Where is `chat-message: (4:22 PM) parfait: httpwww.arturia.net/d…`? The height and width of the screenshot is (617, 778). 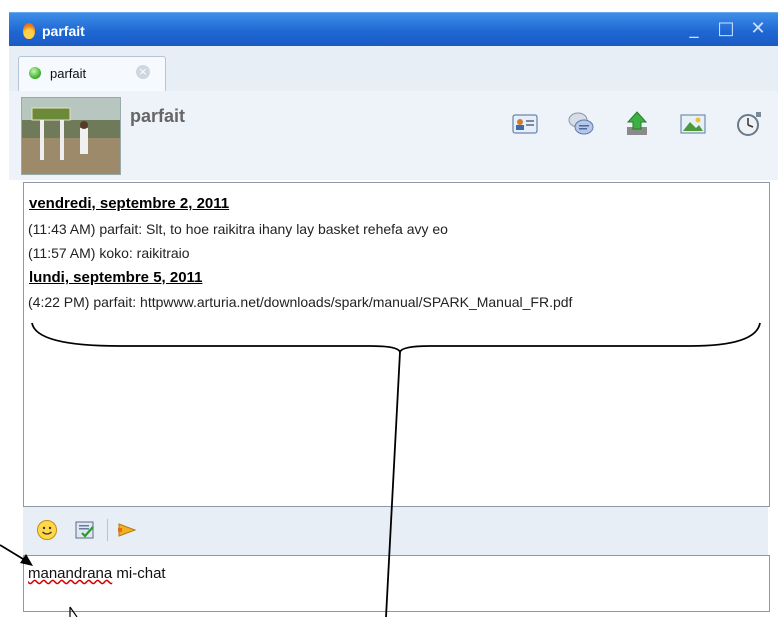 chat-message: (4:22 PM) parfait: httpwww.arturia.net/d… is located at coordinates (300, 302).